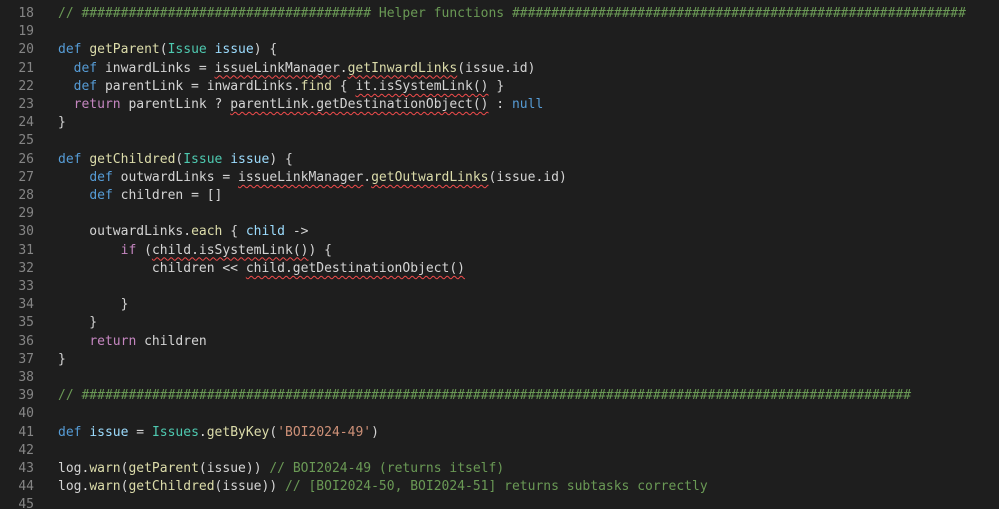 This screenshot has height=509, width=999. Describe the element at coordinates (265, 232) in the screenshot. I see `code-token: child` at that location.